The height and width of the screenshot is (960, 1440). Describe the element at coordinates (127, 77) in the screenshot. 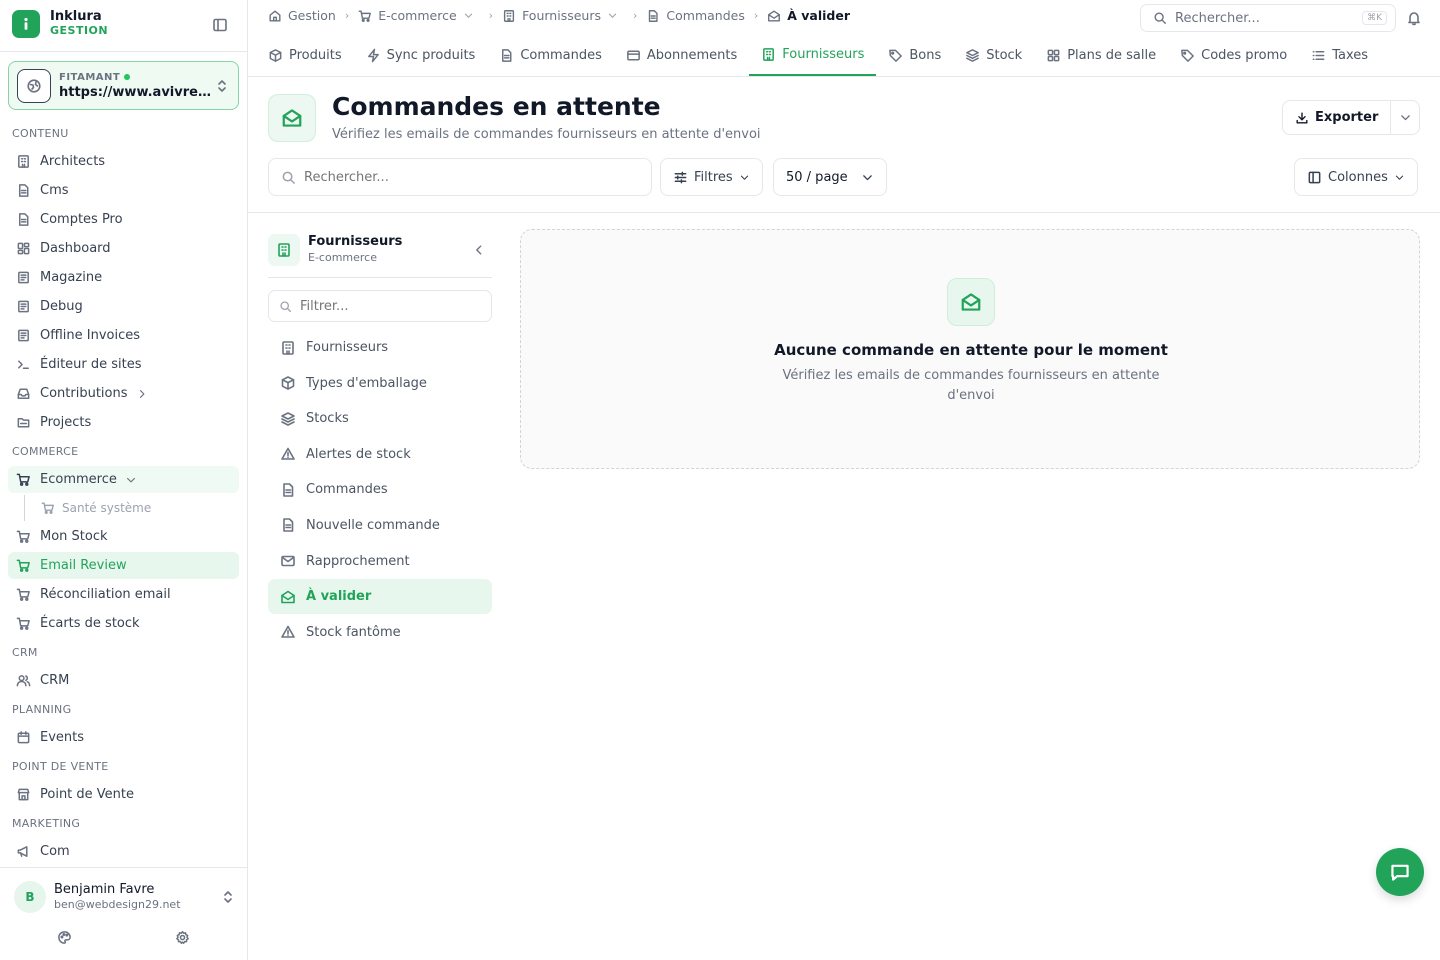

I see `site-status-dot` at that location.